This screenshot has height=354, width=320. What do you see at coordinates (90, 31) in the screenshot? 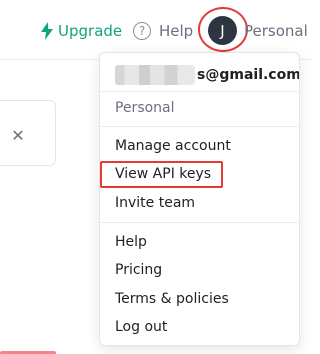
I see `upgrade-label: Upgrade` at bounding box center [90, 31].